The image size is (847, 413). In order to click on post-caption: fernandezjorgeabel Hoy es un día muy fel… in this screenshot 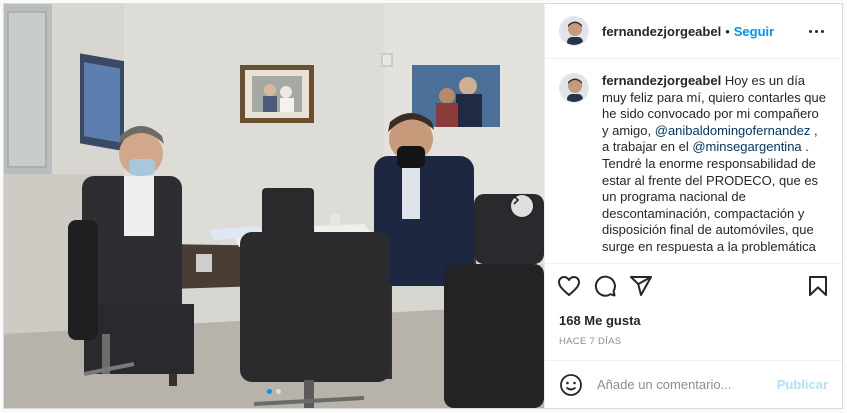, I will do `click(714, 168)`.